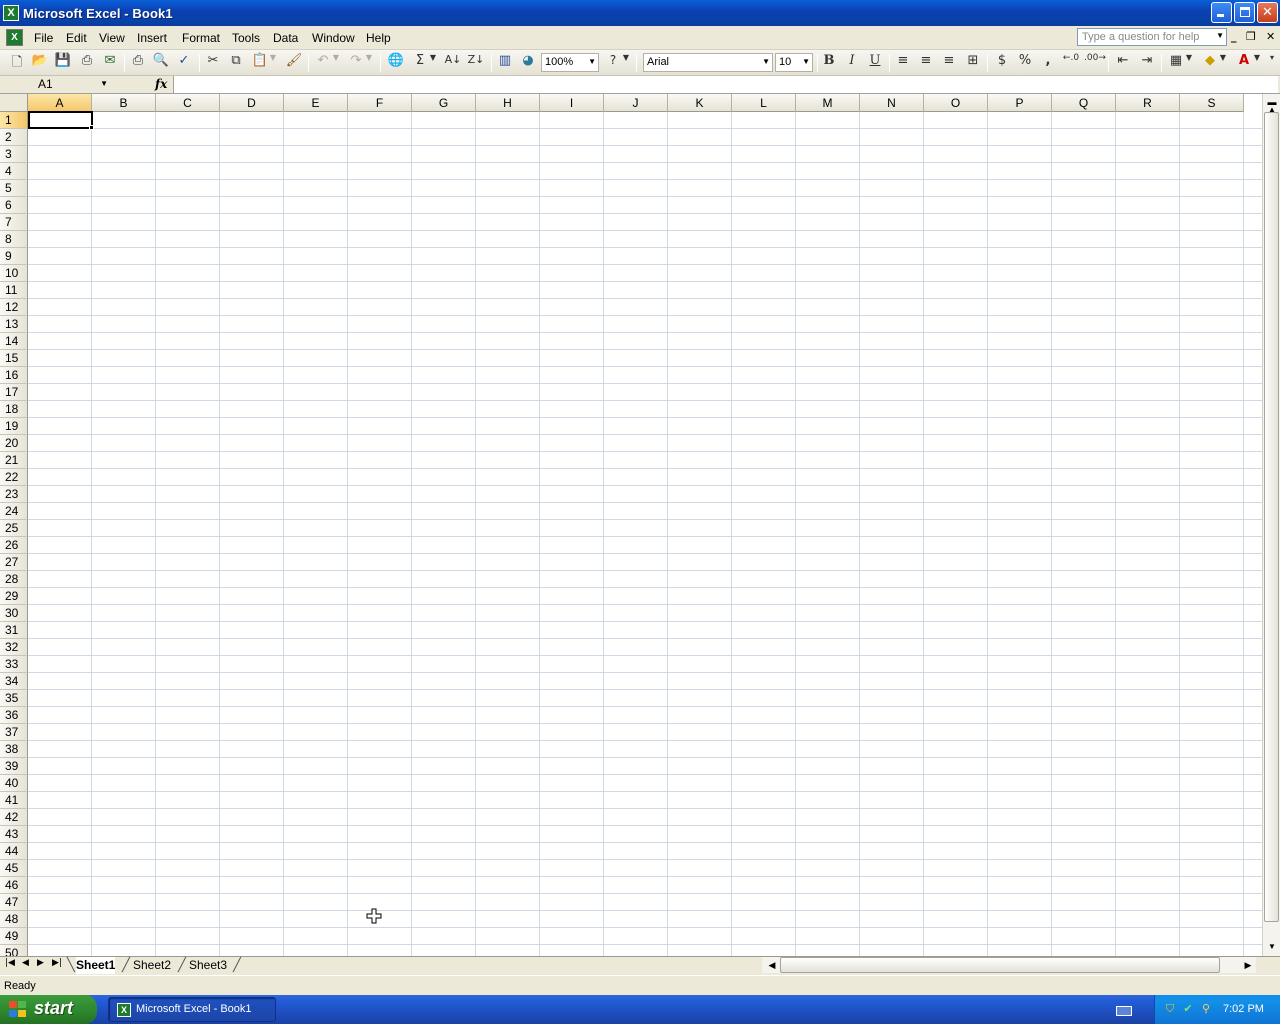 The width and height of the screenshot is (1280, 1024). I want to click on percent-button: %, so click(1025, 63).